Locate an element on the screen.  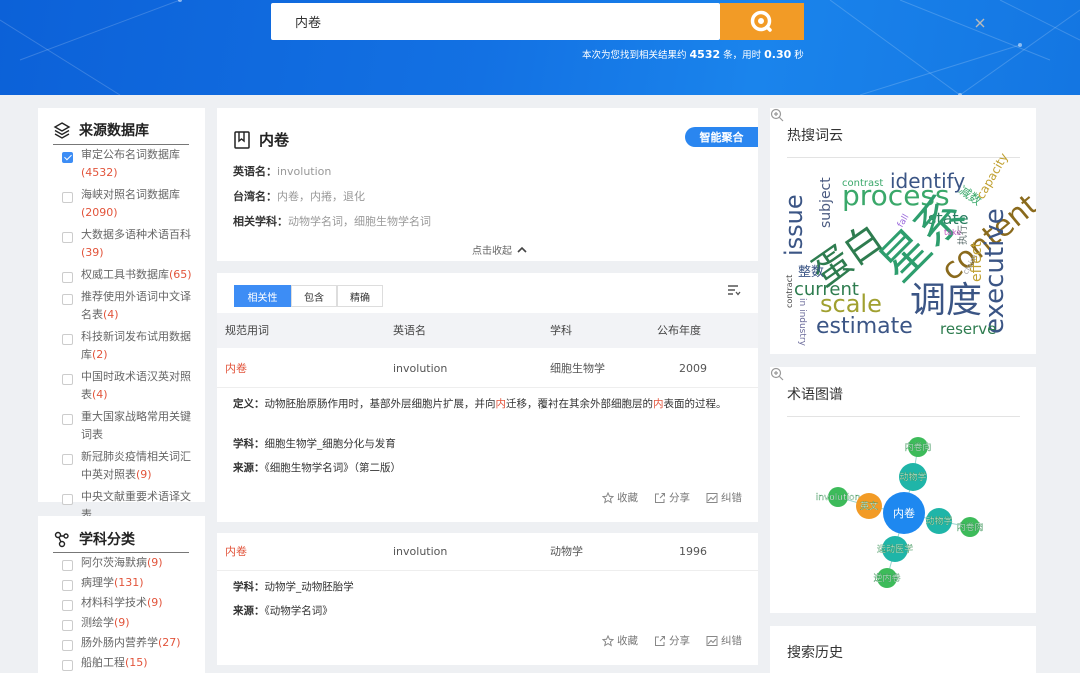
subject-item: 阿尔茨海默病(9) is located at coordinates (130, 563).